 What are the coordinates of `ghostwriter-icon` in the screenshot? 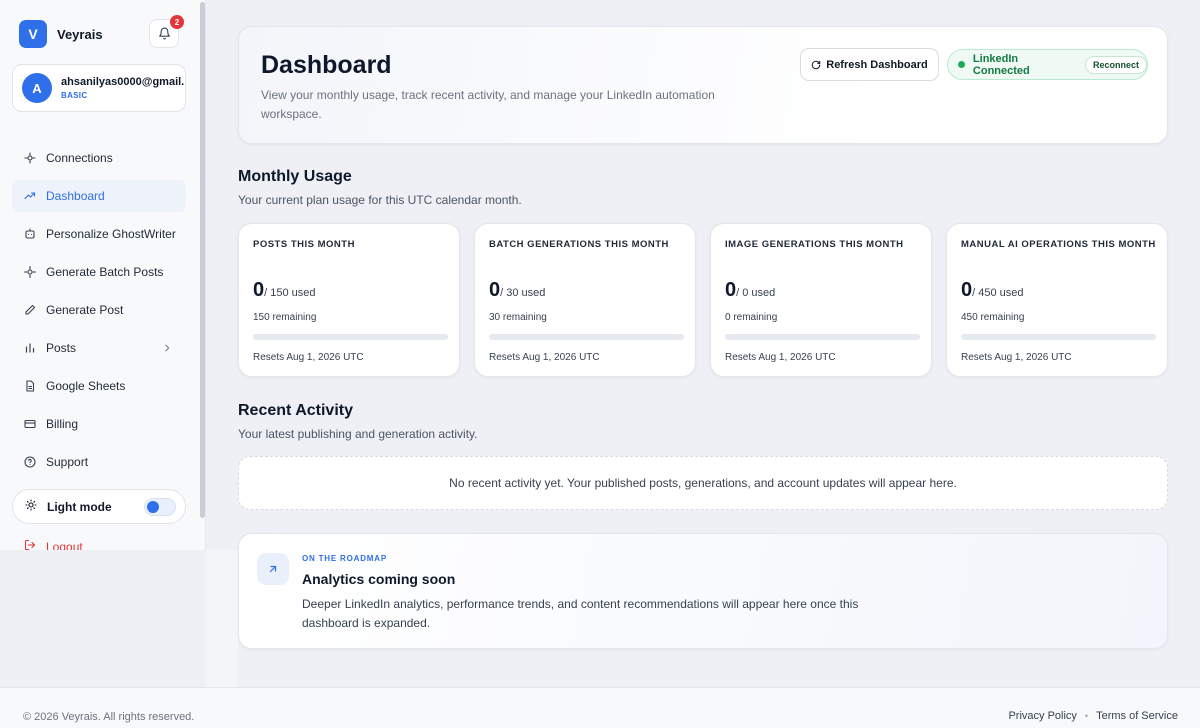 It's located at (30, 234).